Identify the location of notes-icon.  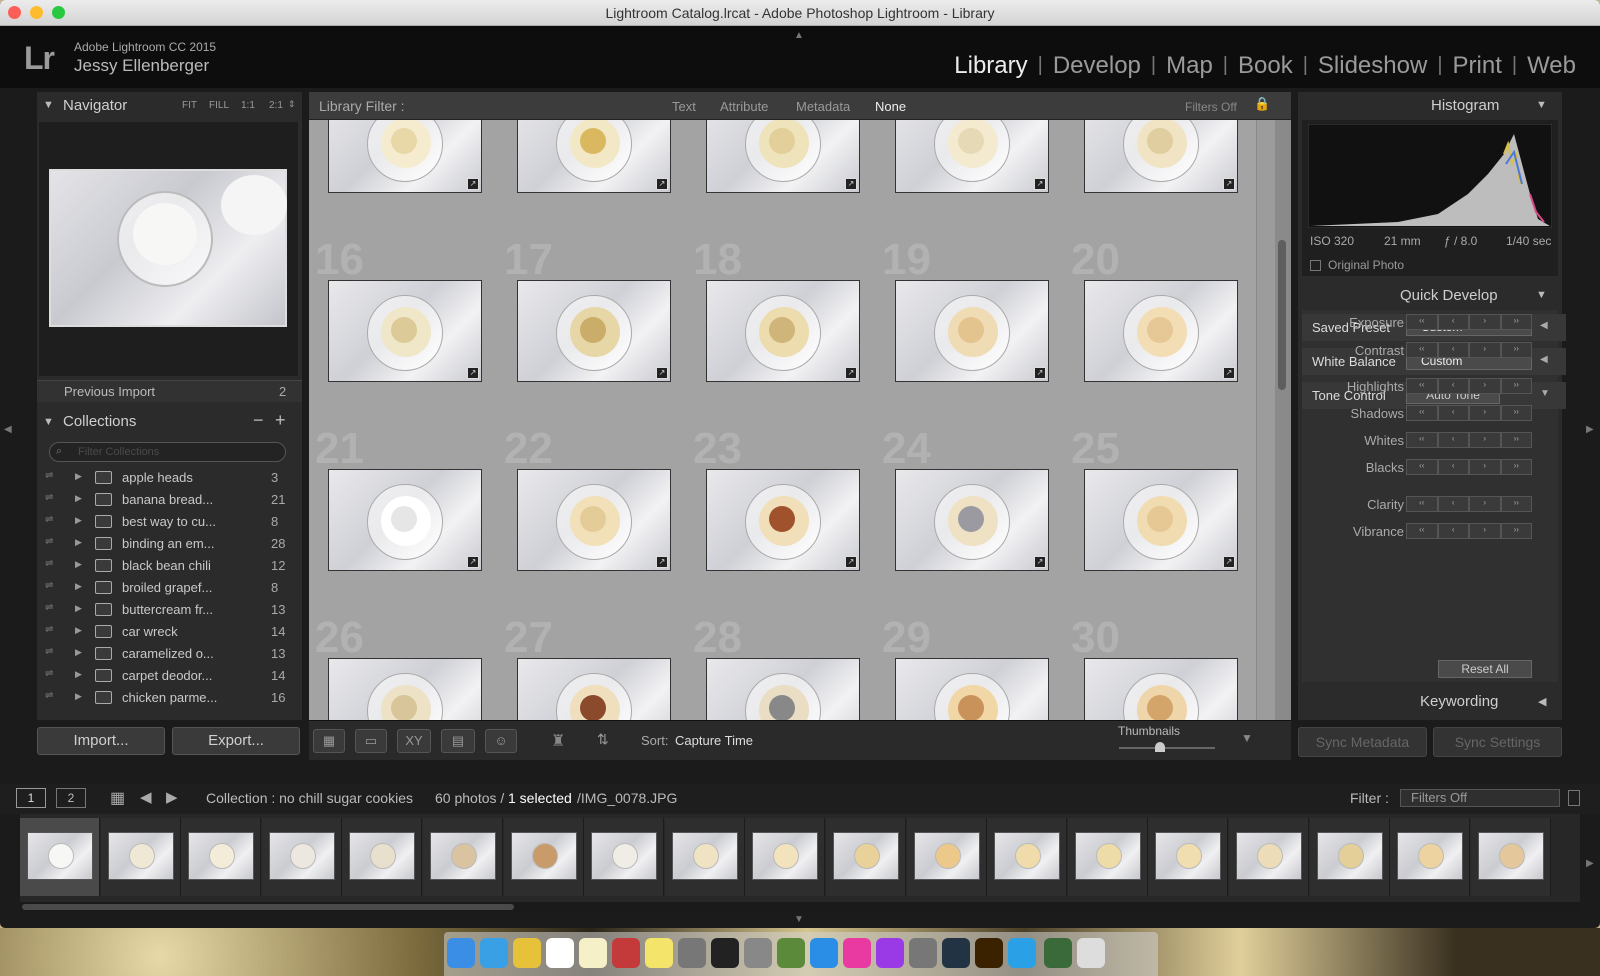
(593, 953).